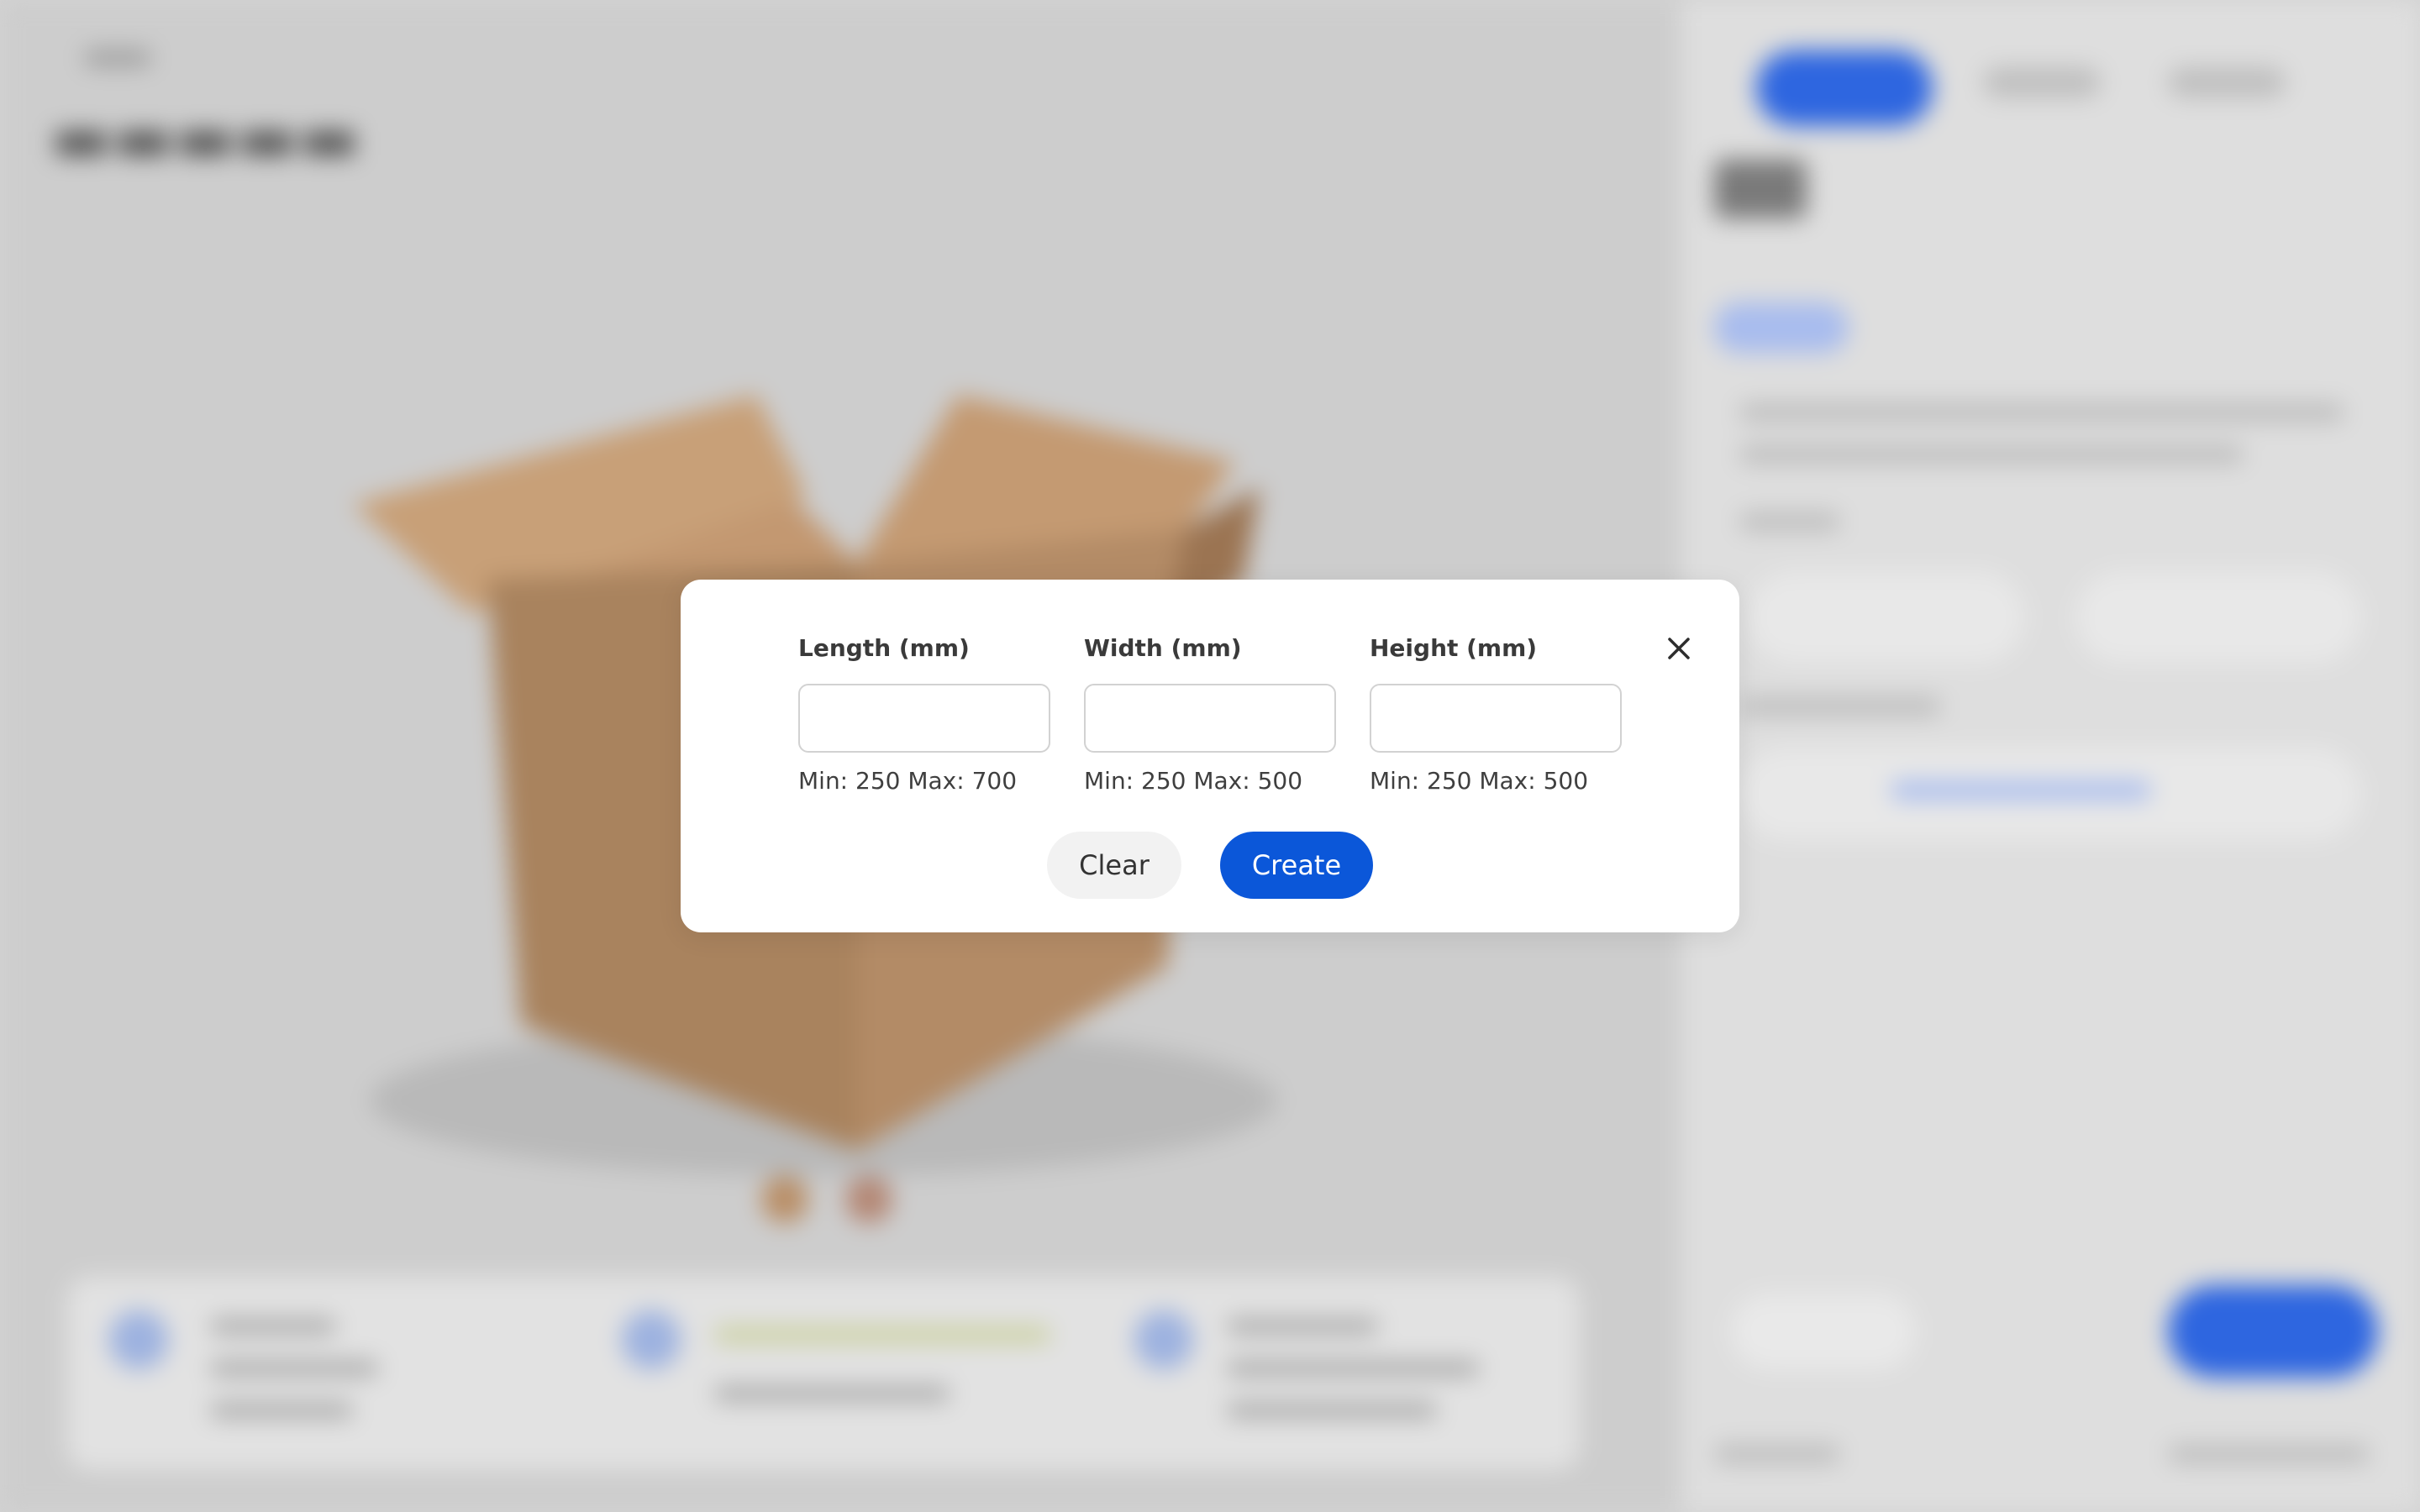 This screenshot has height=1512, width=2420. Describe the element at coordinates (117, 58) in the screenshot. I see `brand-subtitle-placeholder` at that location.